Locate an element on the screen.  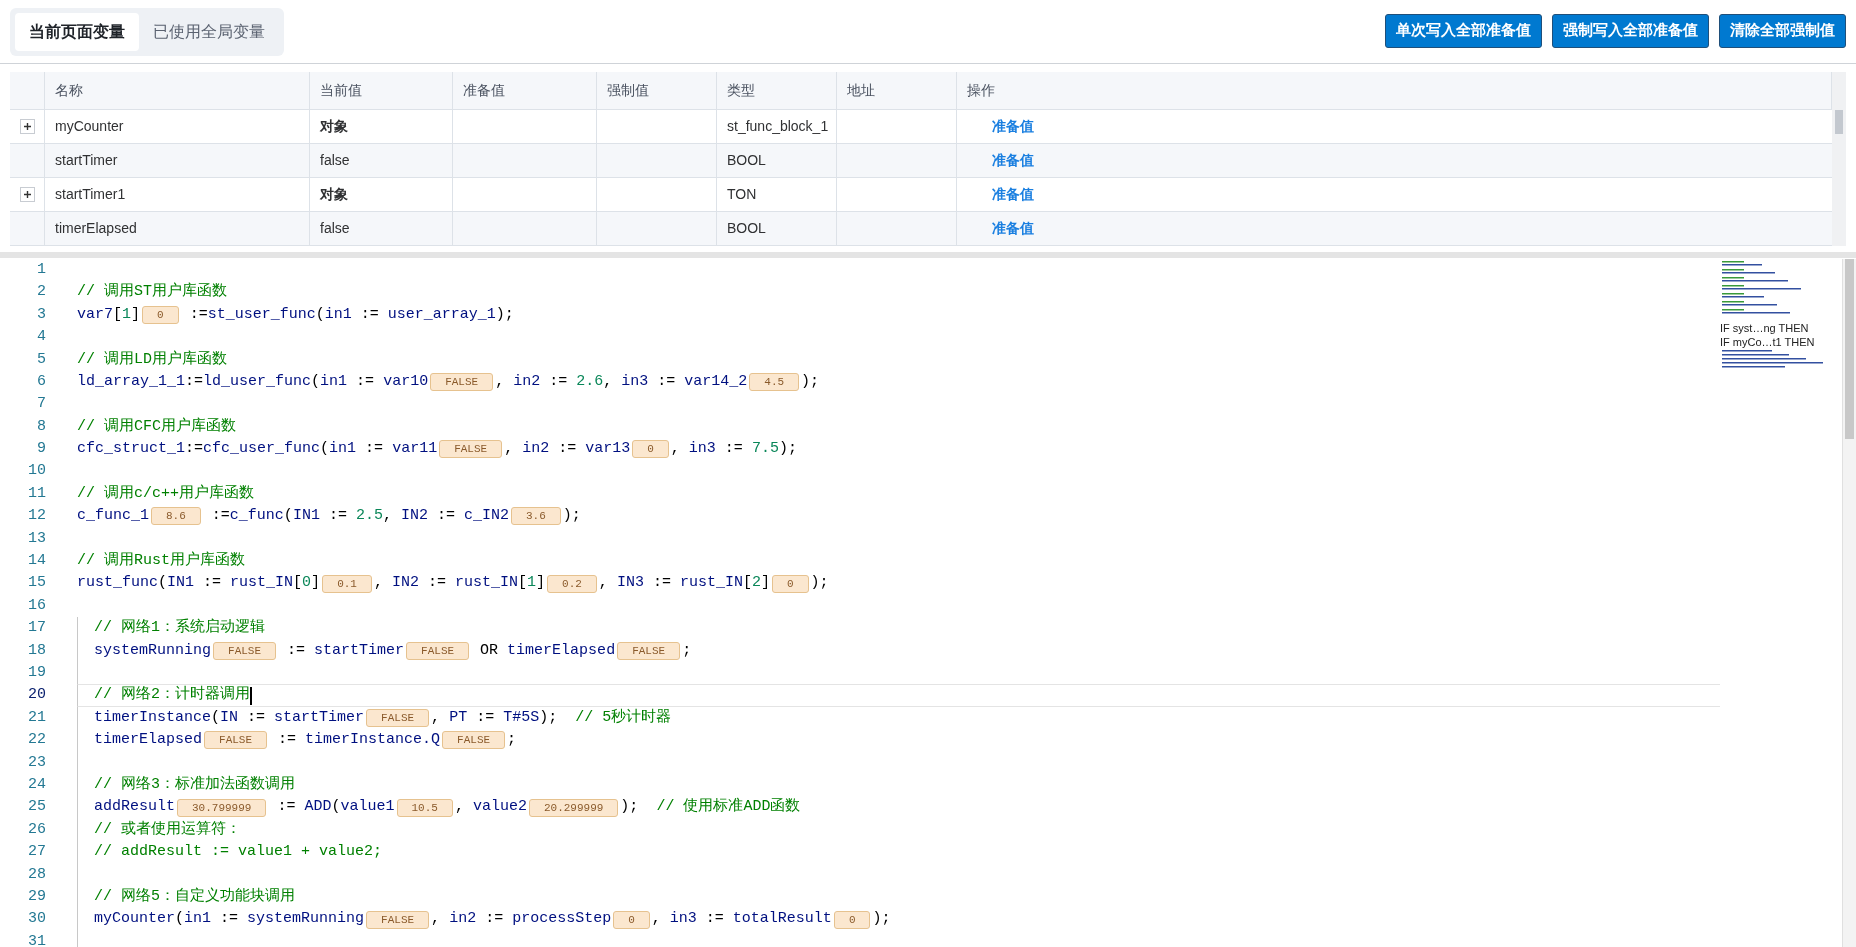
code-identifier: totalResult is located at coordinates (782, 919).